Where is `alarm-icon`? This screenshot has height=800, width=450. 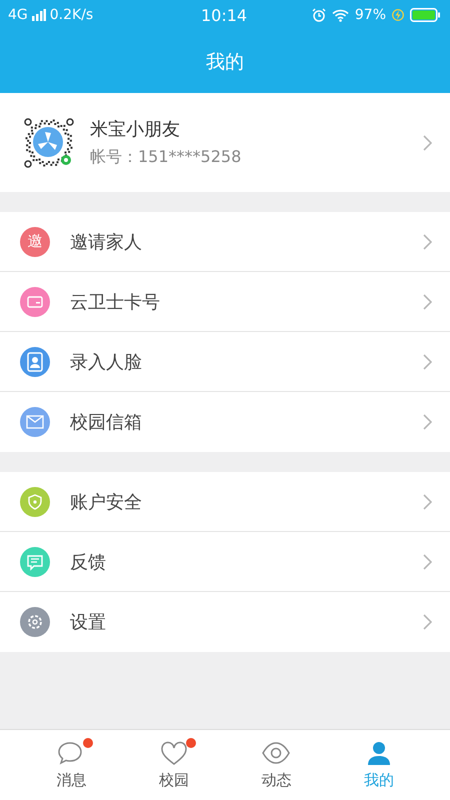 alarm-icon is located at coordinates (319, 15).